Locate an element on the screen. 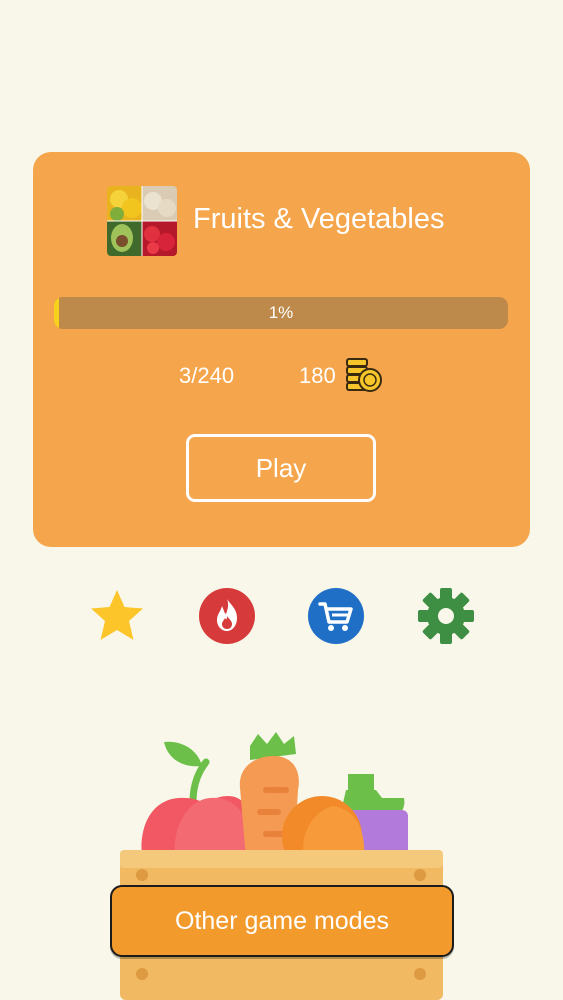  star-icon is located at coordinates (117, 616).